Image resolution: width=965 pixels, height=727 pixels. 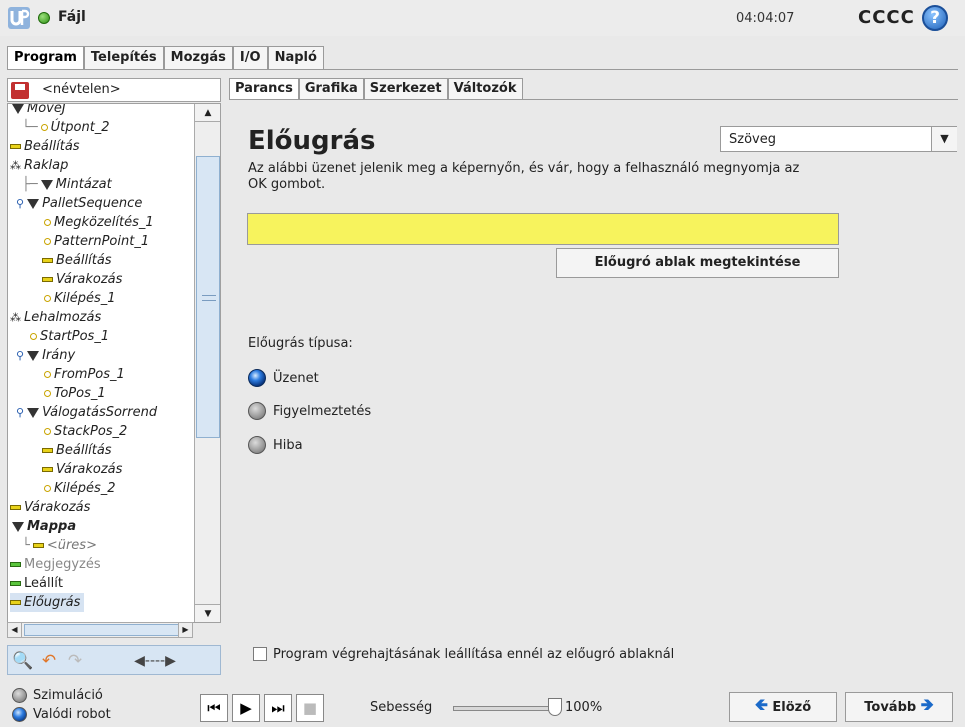 What do you see at coordinates (52, 526) in the screenshot?
I see `tree-item-label: Mappa` at bounding box center [52, 526].